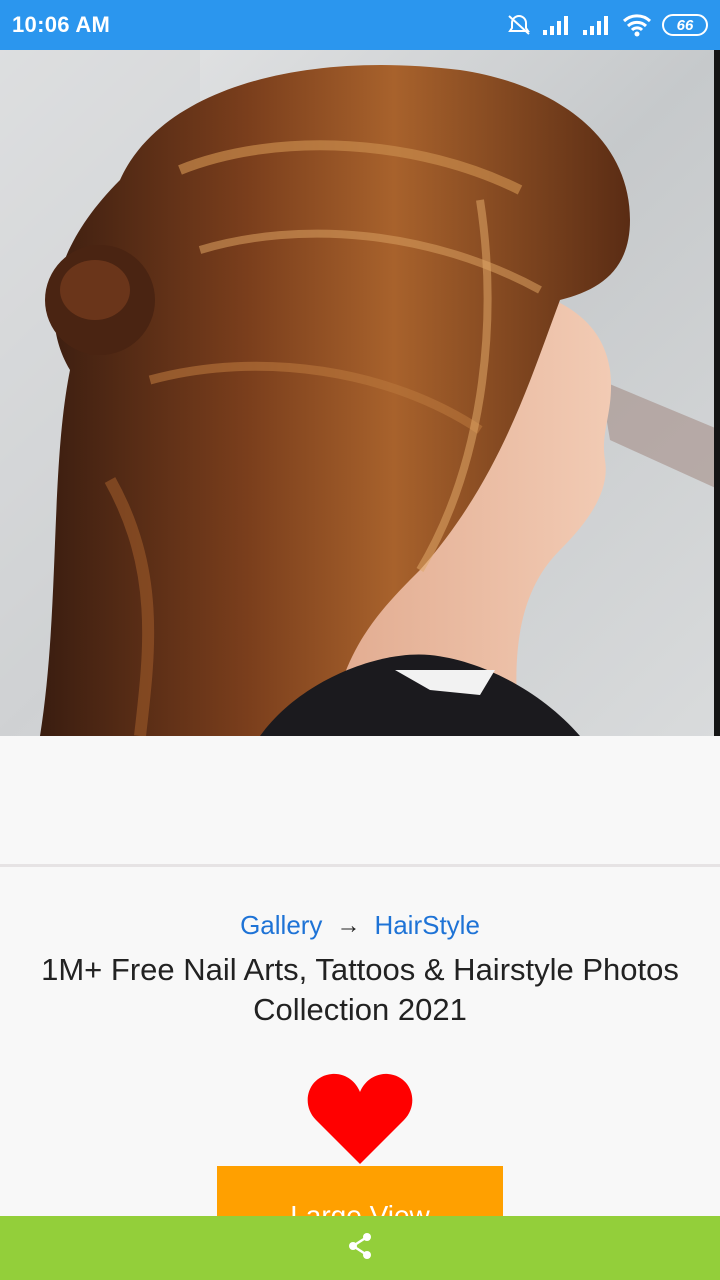 The width and height of the screenshot is (720, 1280). What do you see at coordinates (637, 25) in the screenshot?
I see `wifi-icon` at bounding box center [637, 25].